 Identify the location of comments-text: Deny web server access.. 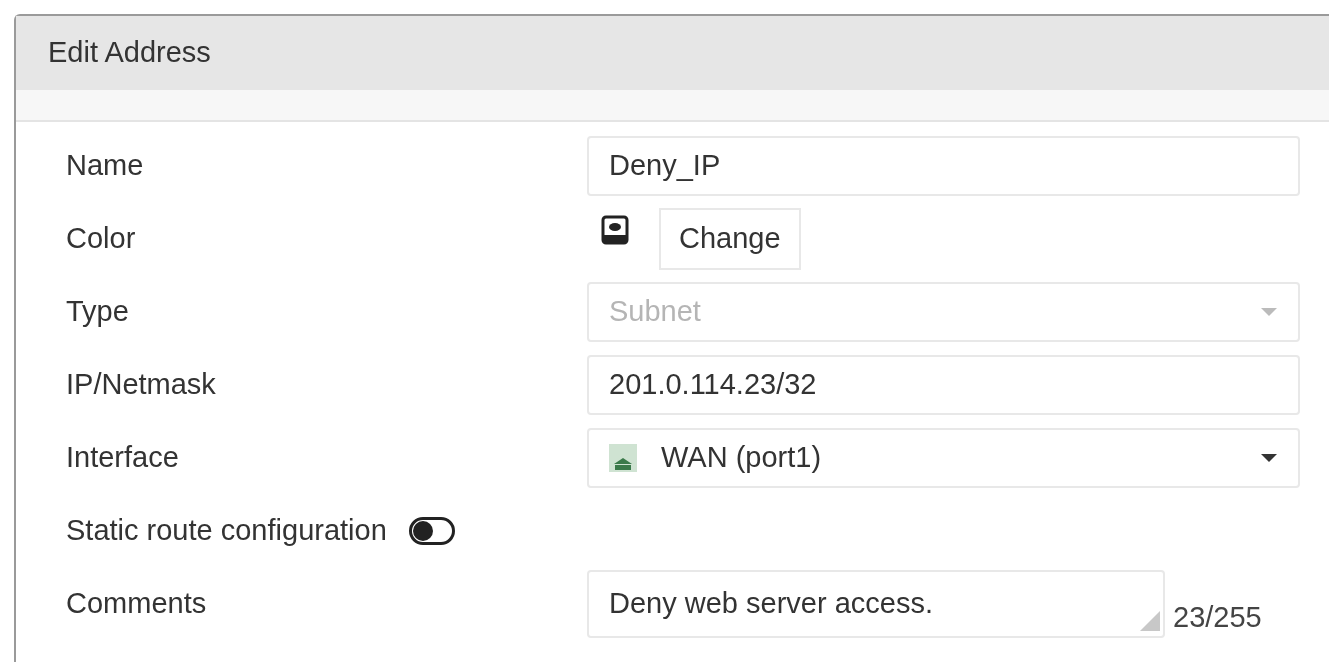
(771, 603).